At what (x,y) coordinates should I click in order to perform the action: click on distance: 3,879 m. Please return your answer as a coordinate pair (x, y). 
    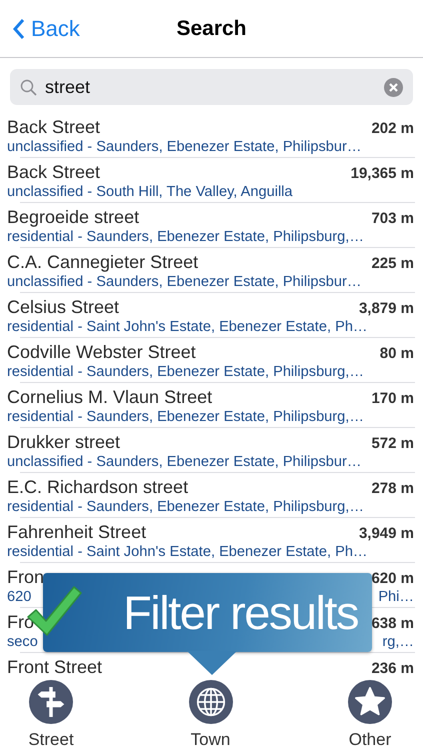
    Looking at the image, I should click on (386, 308).